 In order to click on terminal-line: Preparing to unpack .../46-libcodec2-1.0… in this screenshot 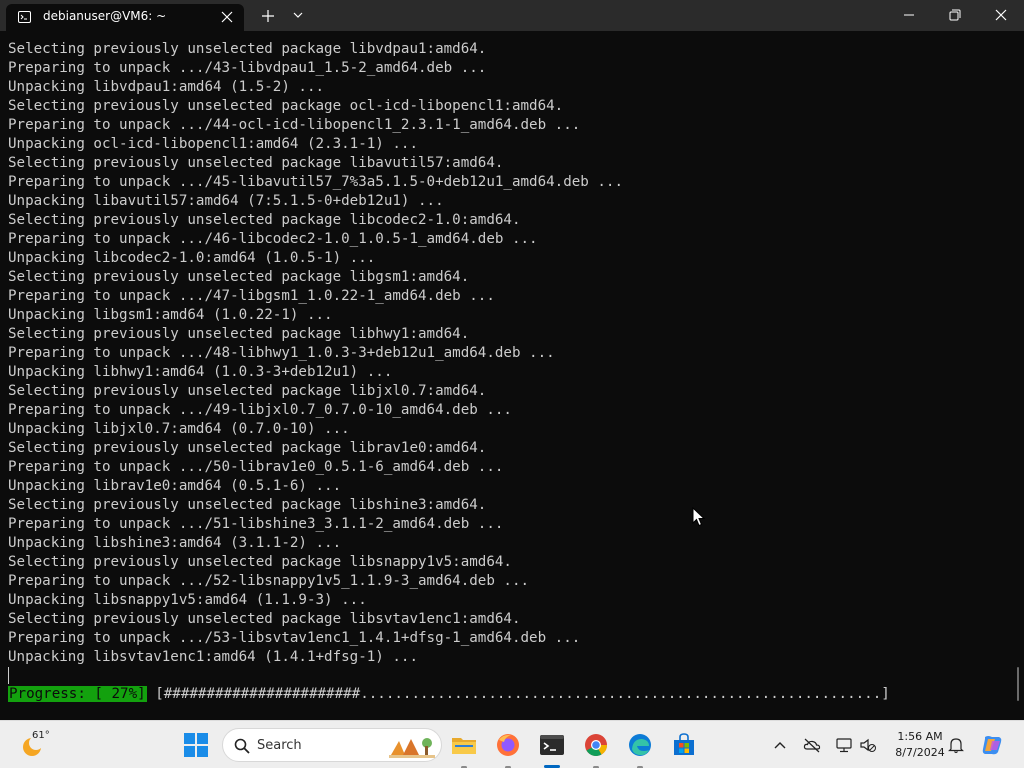, I will do `click(273, 239)`.